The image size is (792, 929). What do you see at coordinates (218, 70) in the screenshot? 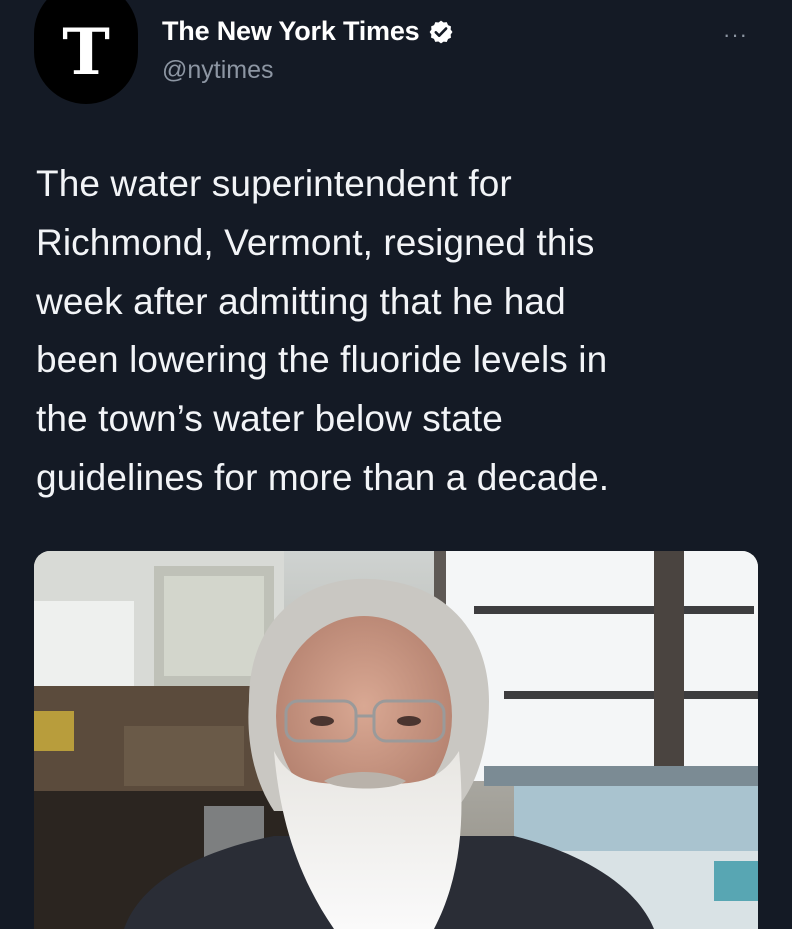
I see `account-handle: @nytimes` at bounding box center [218, 70].